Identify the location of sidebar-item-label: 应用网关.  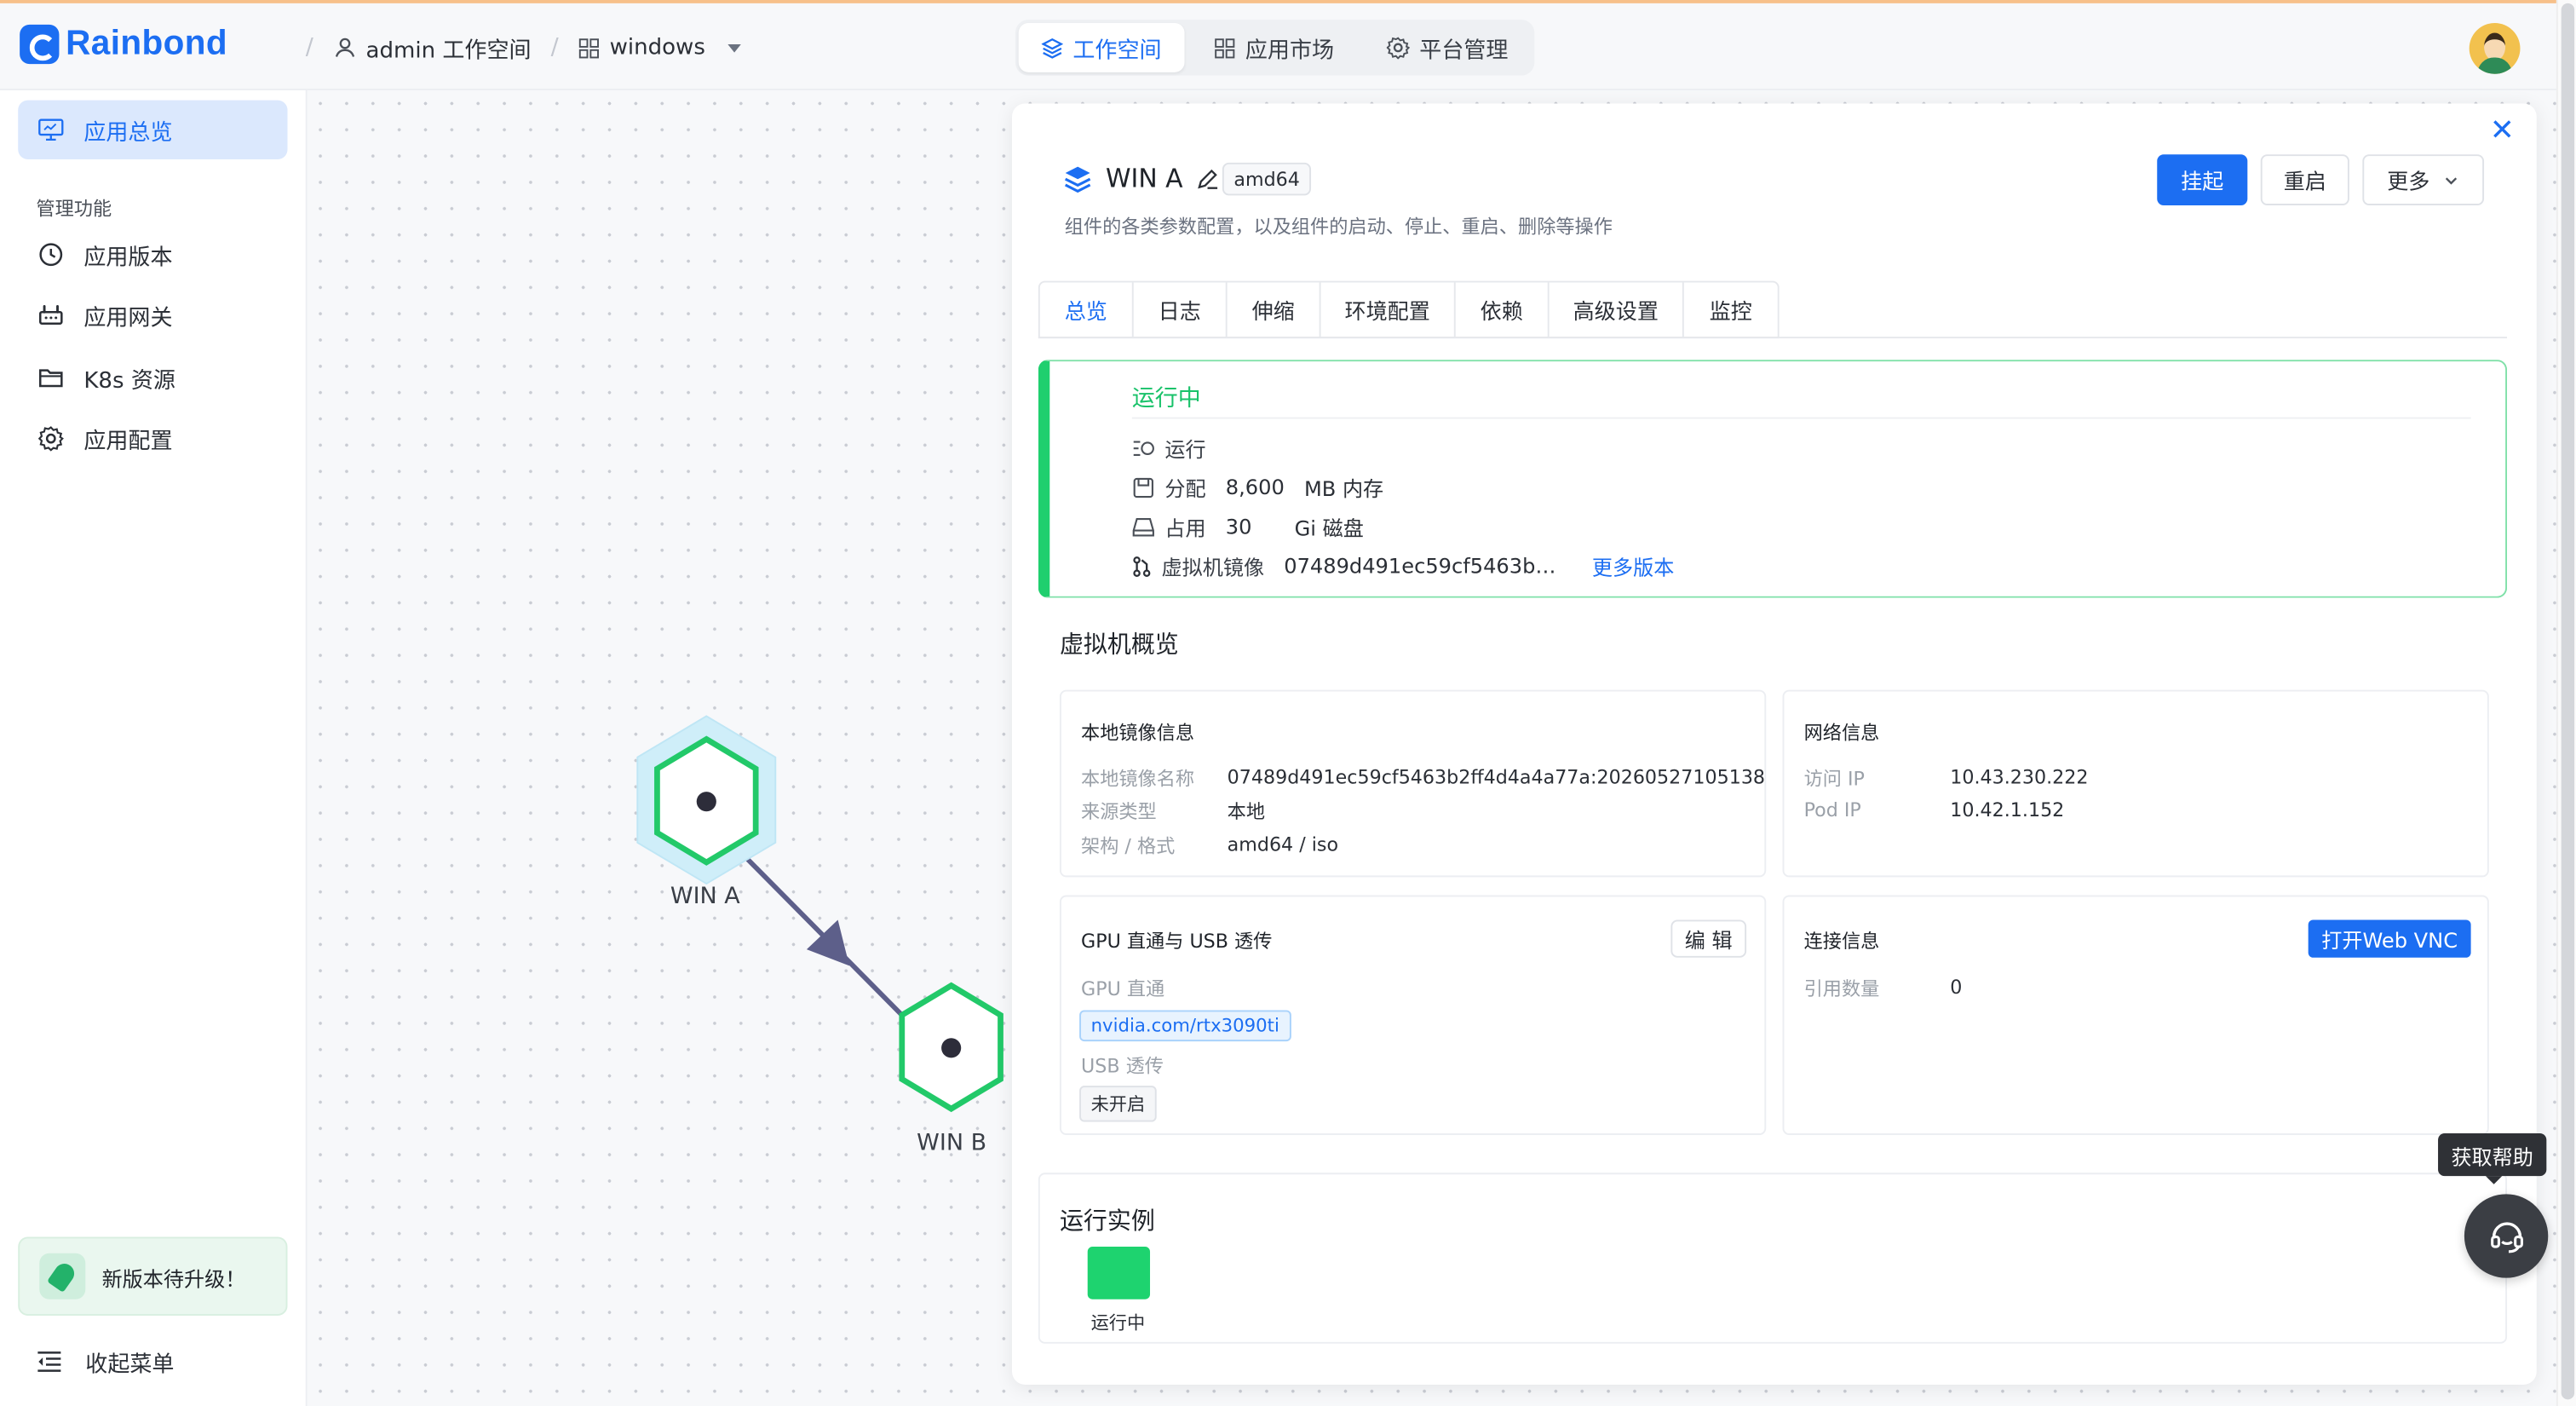
(128, 318).